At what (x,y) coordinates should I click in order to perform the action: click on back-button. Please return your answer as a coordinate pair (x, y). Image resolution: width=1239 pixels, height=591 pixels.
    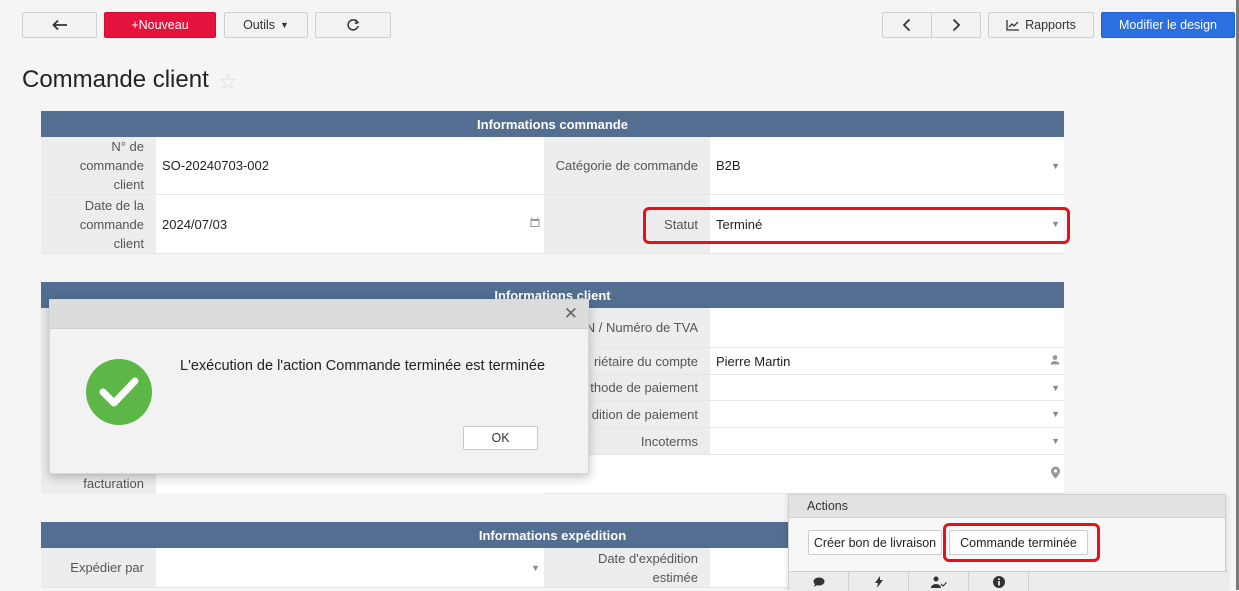
    Looking at the image, I should click on (59, 25).